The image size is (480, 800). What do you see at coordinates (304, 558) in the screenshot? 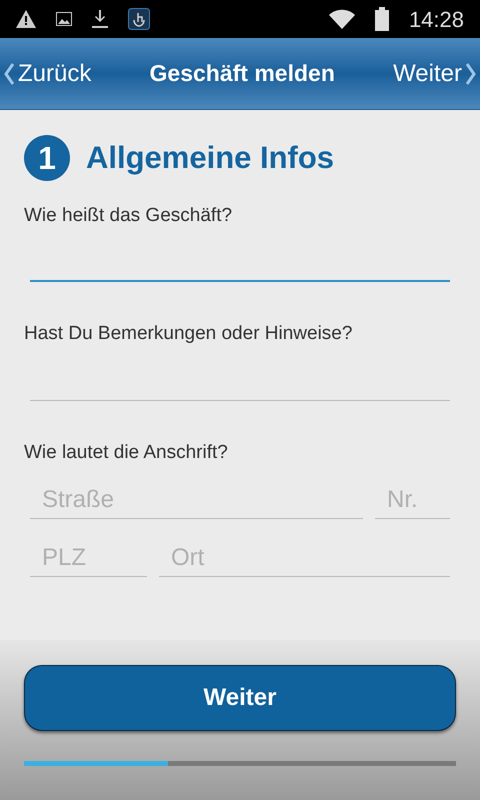
I see `input-field: Ort` at bounding box center [304, 558].